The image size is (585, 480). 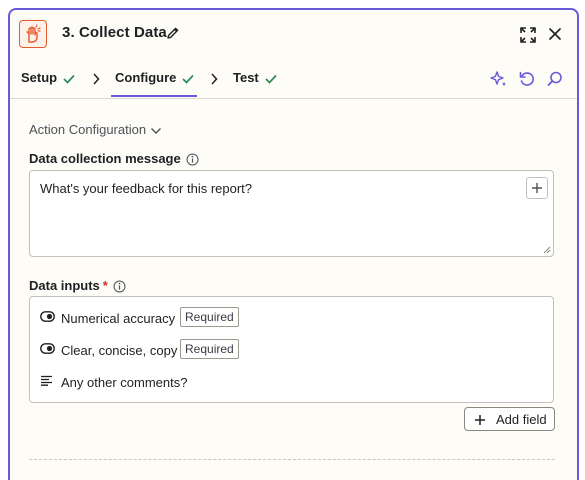 What do you see at coordinates (64, 285) in the screenshot?
I see `inputs-label: Data inputs` at bounding box center [64, 285].